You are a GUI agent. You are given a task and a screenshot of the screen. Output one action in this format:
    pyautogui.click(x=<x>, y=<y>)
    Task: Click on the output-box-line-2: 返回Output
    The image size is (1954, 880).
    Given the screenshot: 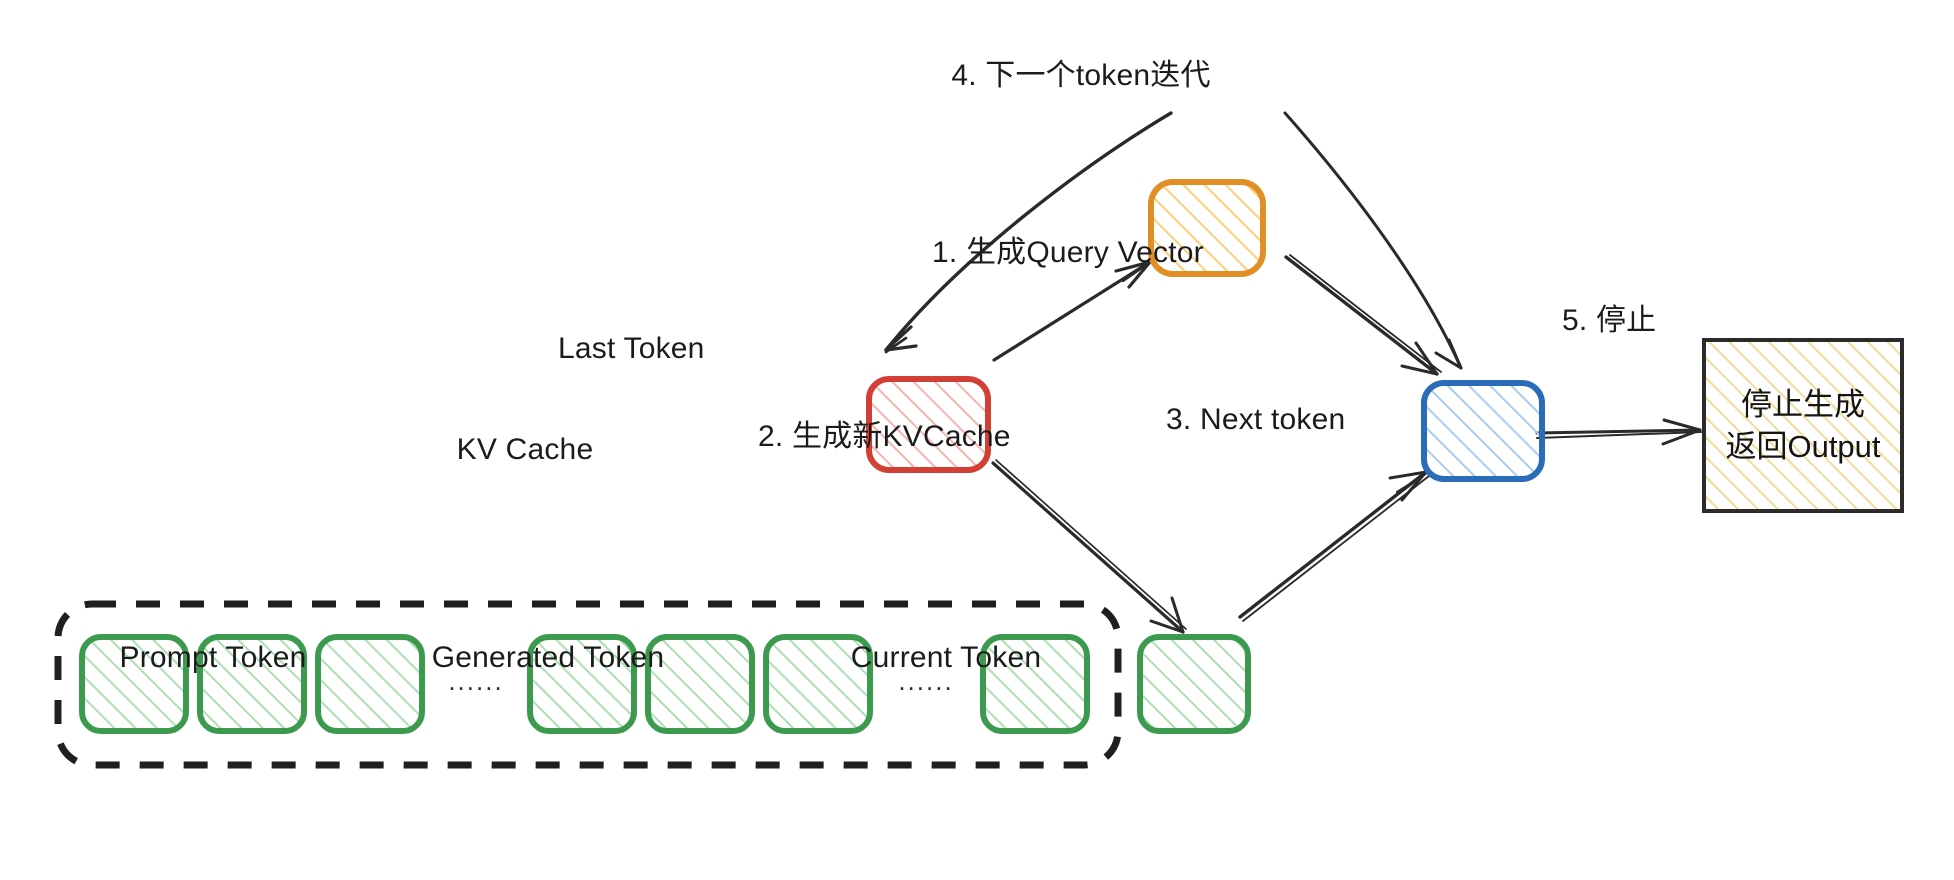 What is the action you would take?
    pyautogui.click(x=1803, y=446)
    